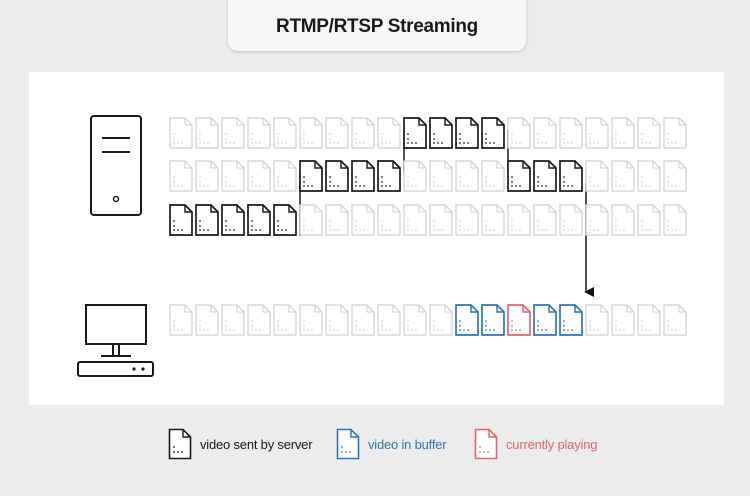 The width and height of the screenshot is (750, 496). What do you see at coordinates (116, 165) in the screenshot?
I see `server-tower-icon` at bounding box center [116, 165].